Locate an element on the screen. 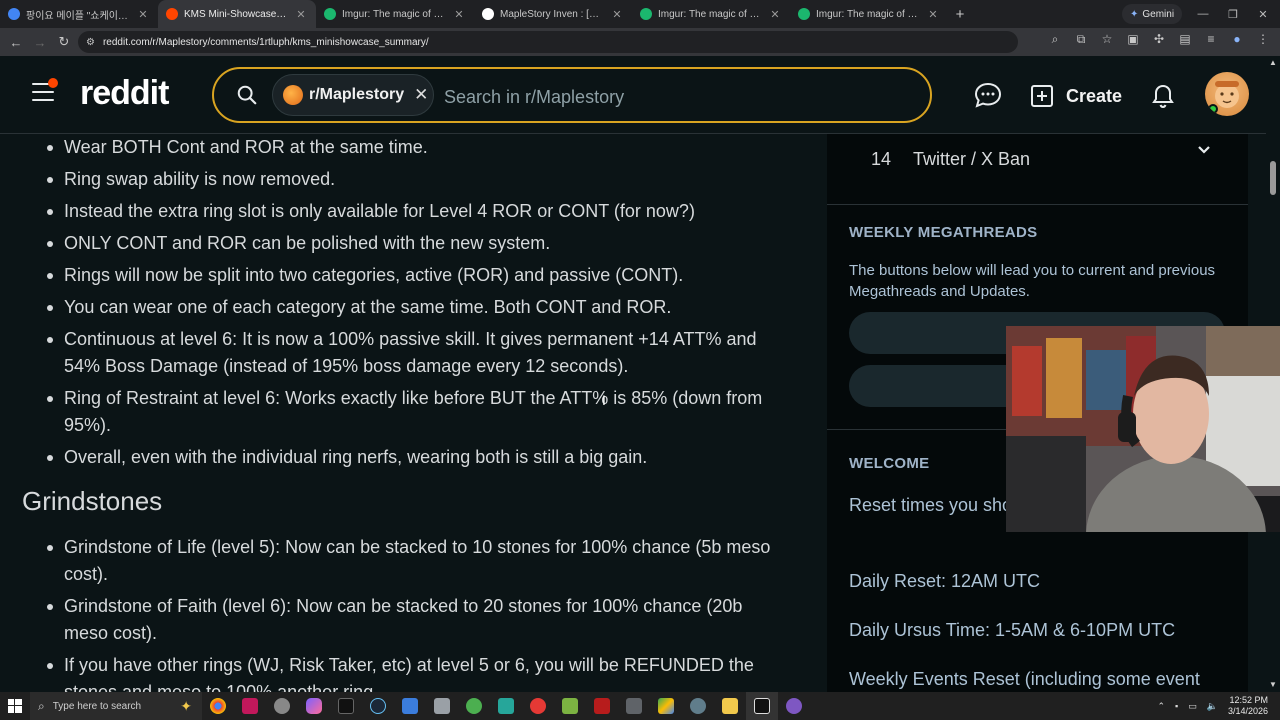 The image size is (1280, 720). scroll-down-arrow-icon: ▼ is located at coordinates (1273, 684).